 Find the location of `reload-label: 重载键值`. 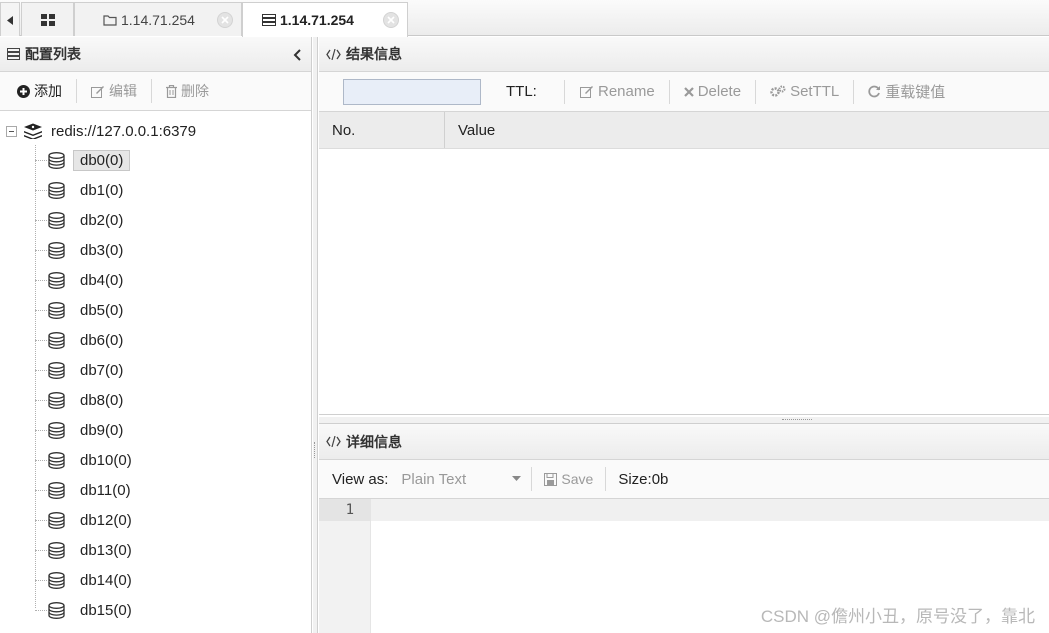

reload-label: 重载键值 is located at coordinates (915, 92).